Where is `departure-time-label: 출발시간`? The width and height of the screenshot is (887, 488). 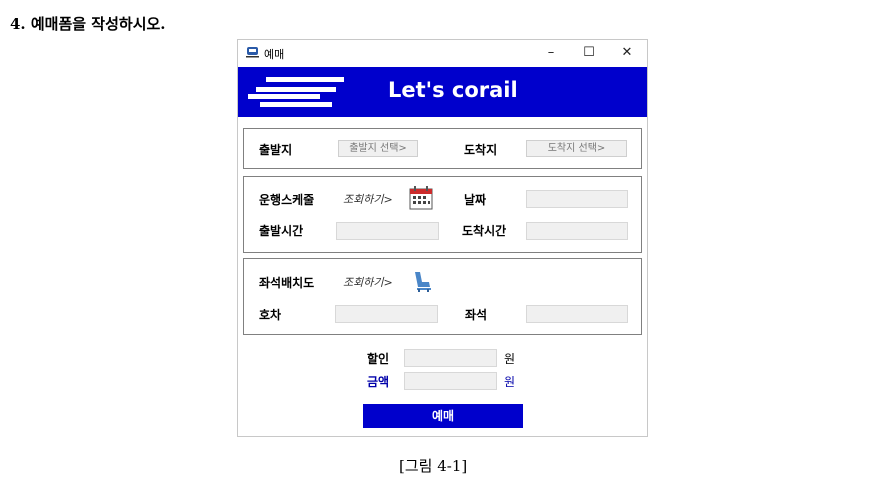 departure-time-label: 출발시간 is located at coordinates (281, 231).